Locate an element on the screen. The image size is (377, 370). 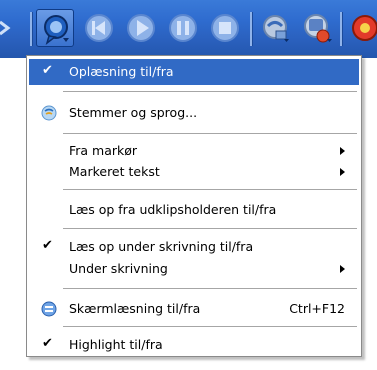
menu-item-label: Skærmlæsning til/fra is located at coordinates (135, 308).